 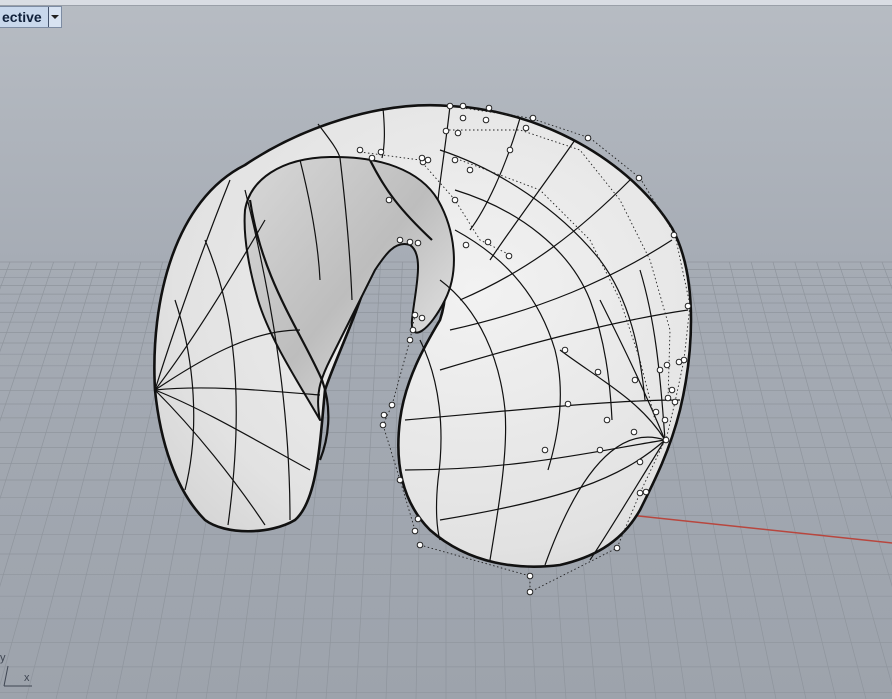 What do you see at coordinates (24, 17) in the screenshot?
I see `viewport-title: ective` at bounding box center [24, 17].